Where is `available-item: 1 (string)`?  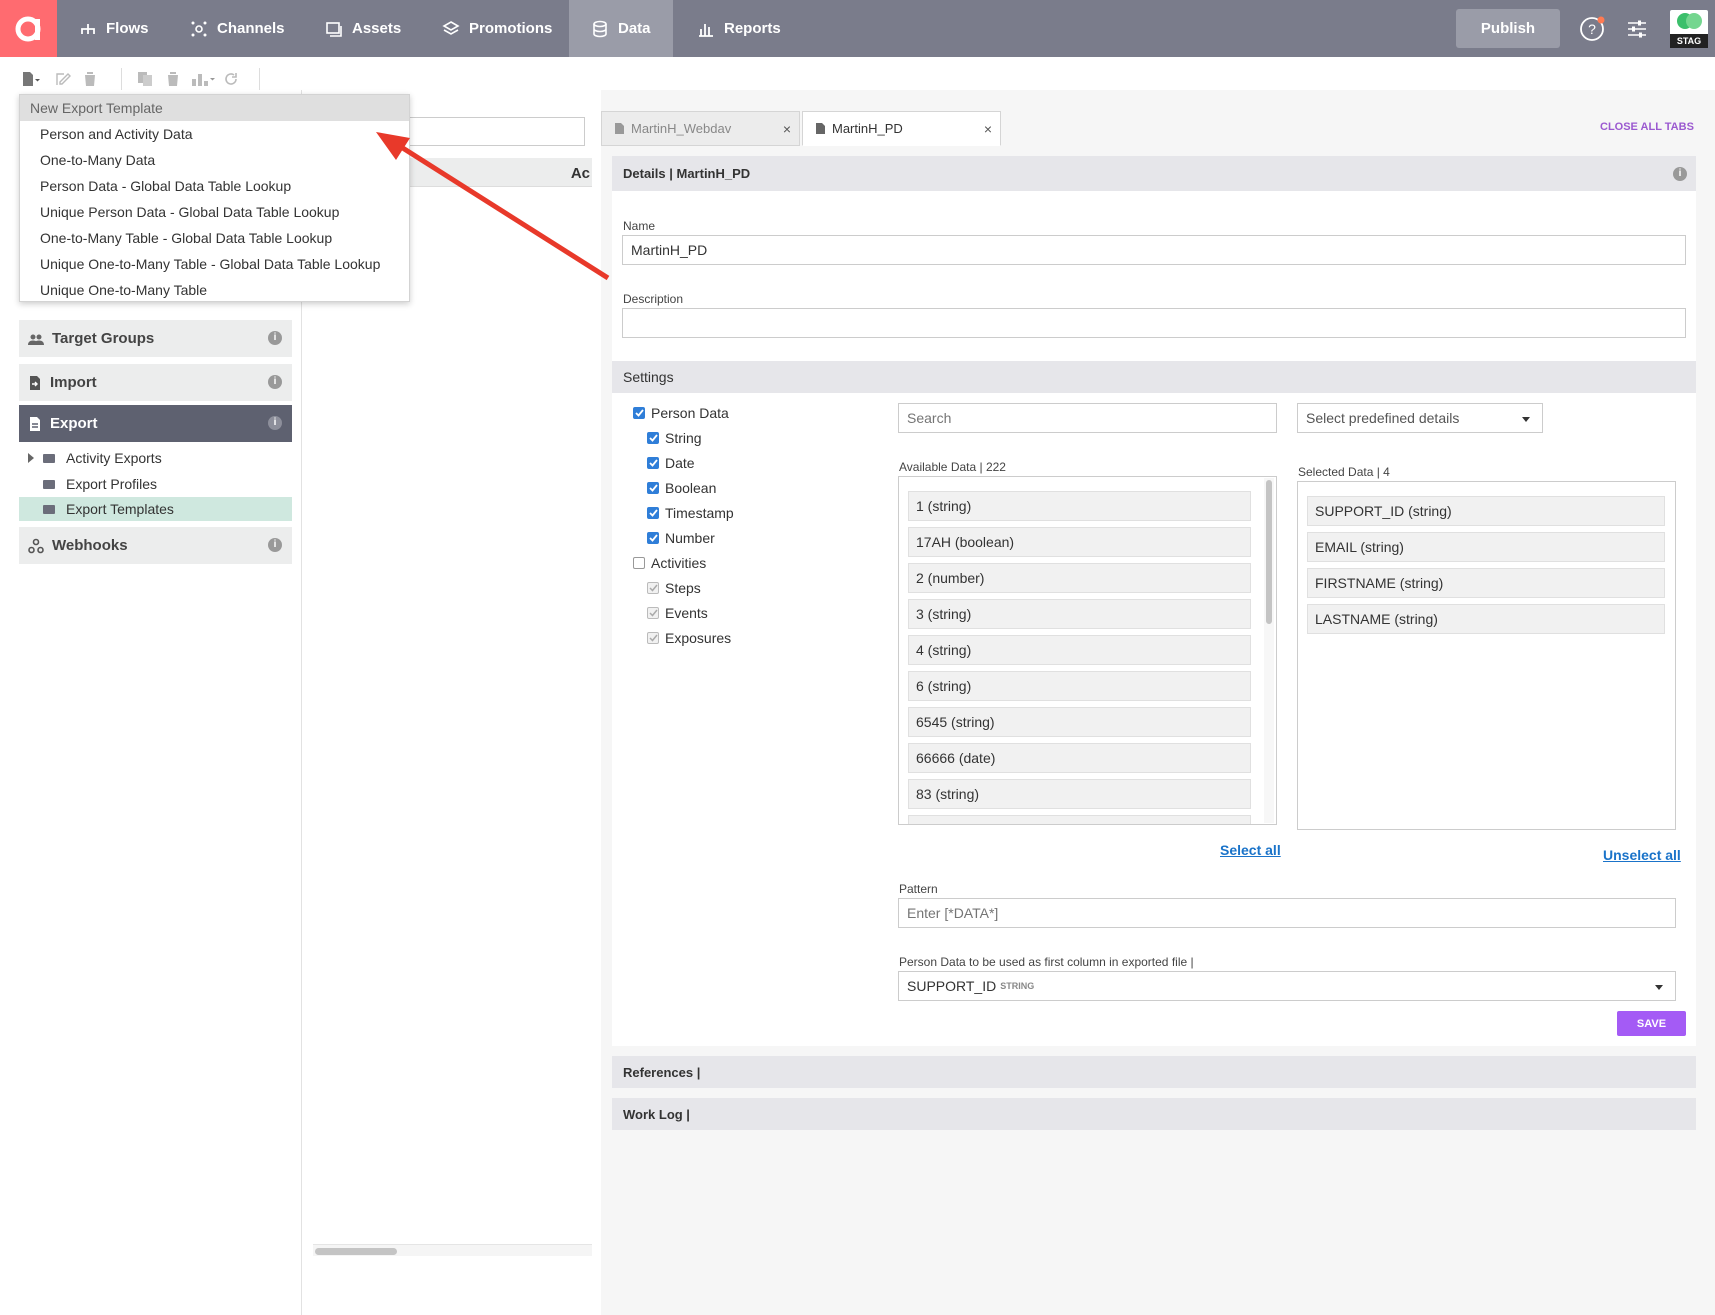
available-item: 1 (string) is located at coordinates (1079, 506).